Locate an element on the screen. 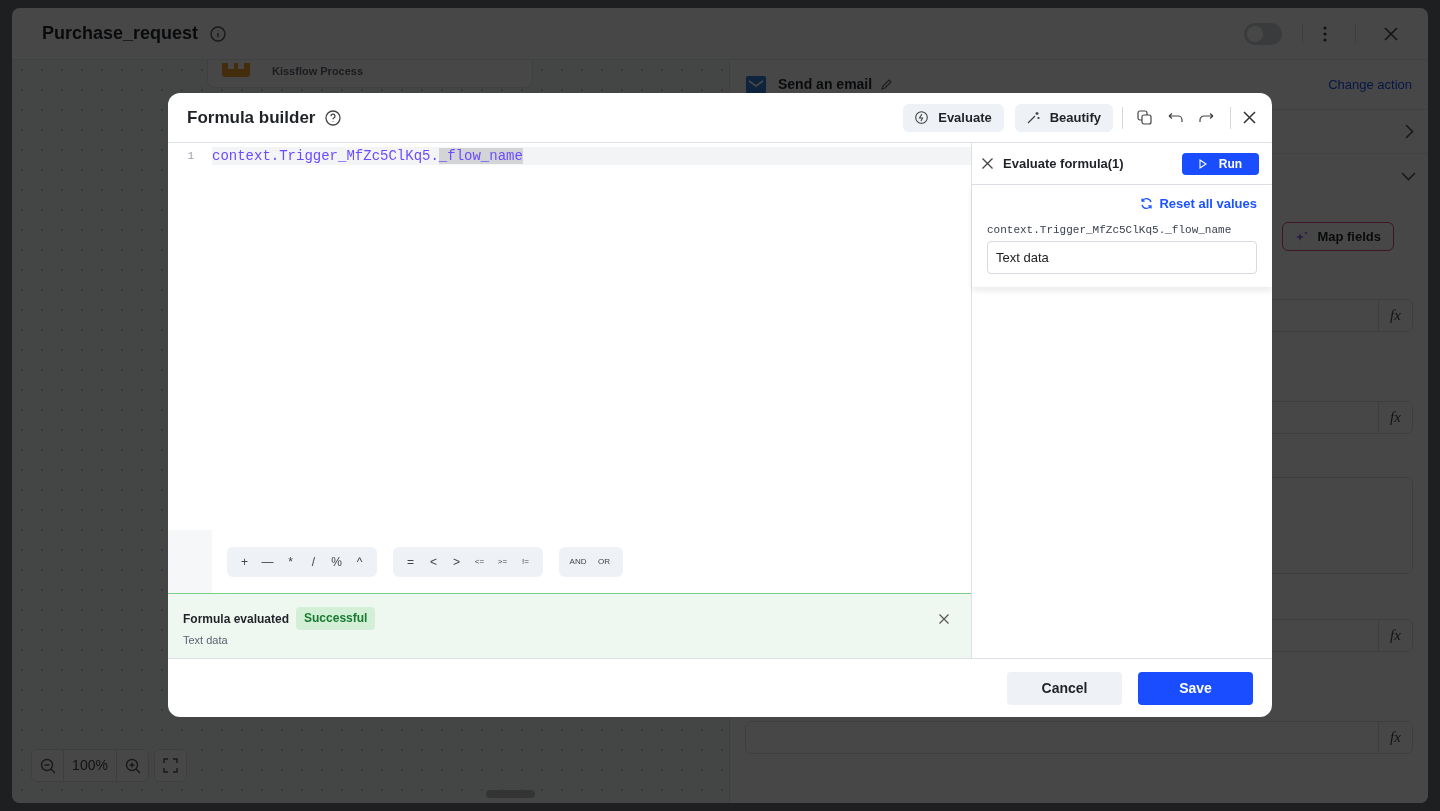 The image size is (1440, 811). fullscreen-icon is located at coordinates (170, 765).